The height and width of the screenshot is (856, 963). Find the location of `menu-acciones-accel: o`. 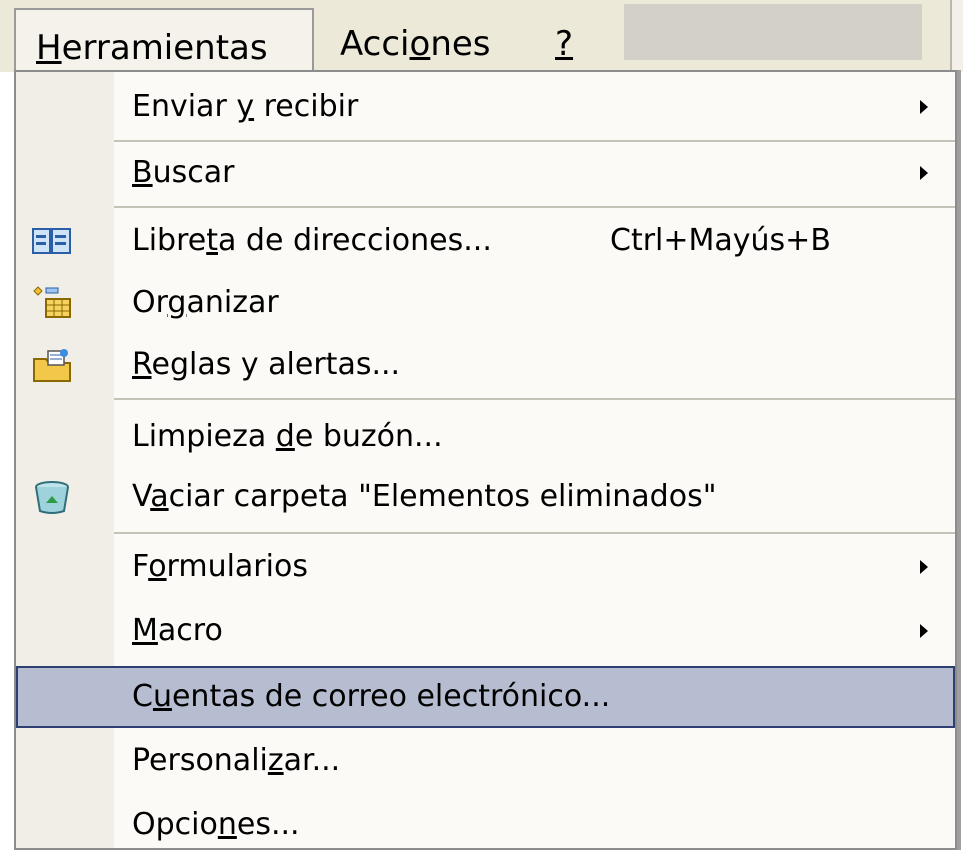

menu-acciones-accel: o is located at coordinates (420, 44).